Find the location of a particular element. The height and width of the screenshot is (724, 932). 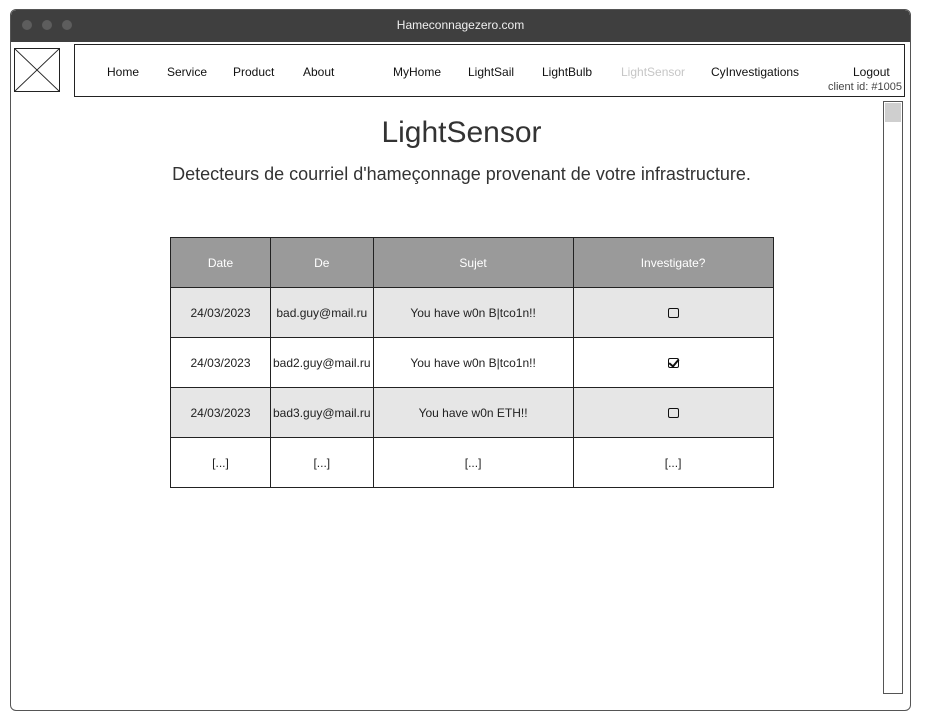

nav-item-service: Service is located at coordinates (187, 72).